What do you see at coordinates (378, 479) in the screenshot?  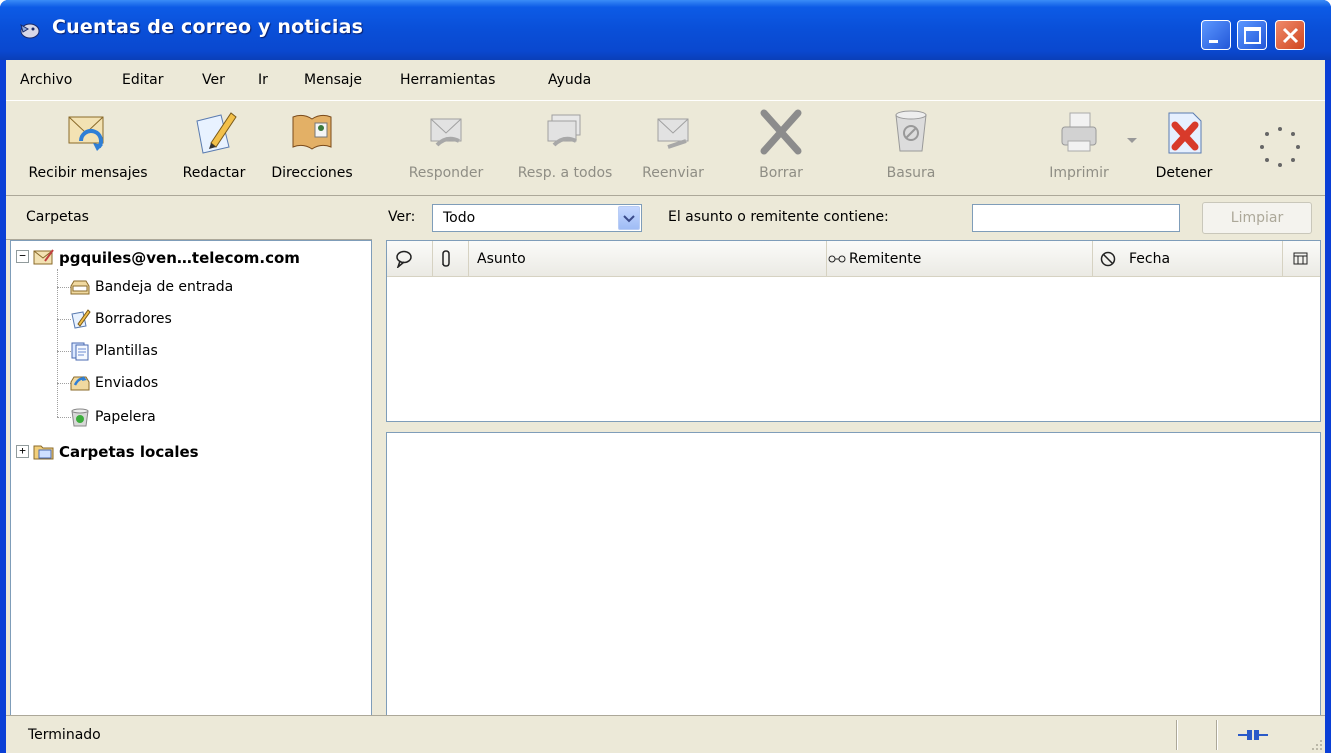 I see `pane-splitter` at bounding box center [378, 479].